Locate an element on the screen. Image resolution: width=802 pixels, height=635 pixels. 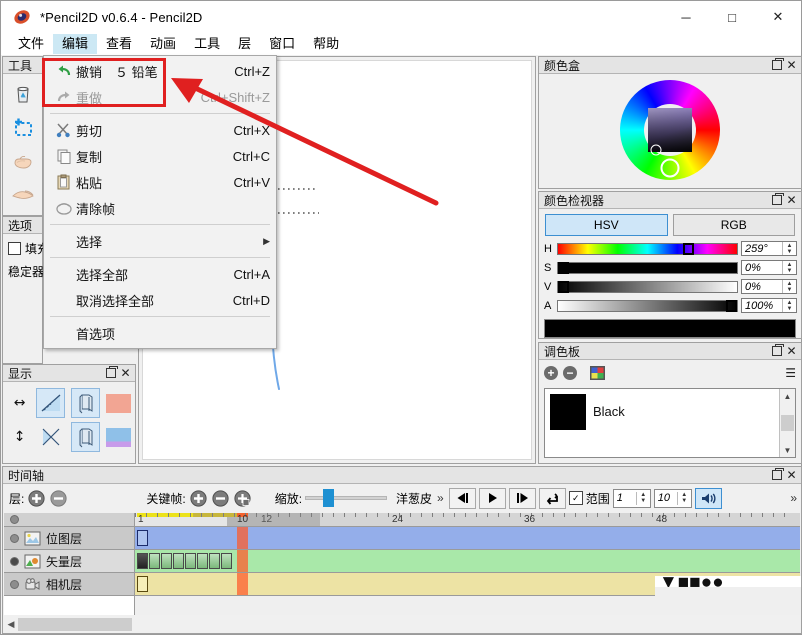
value-spinbox: 0% ▲ ▼ is located at coordinates (769, 286).